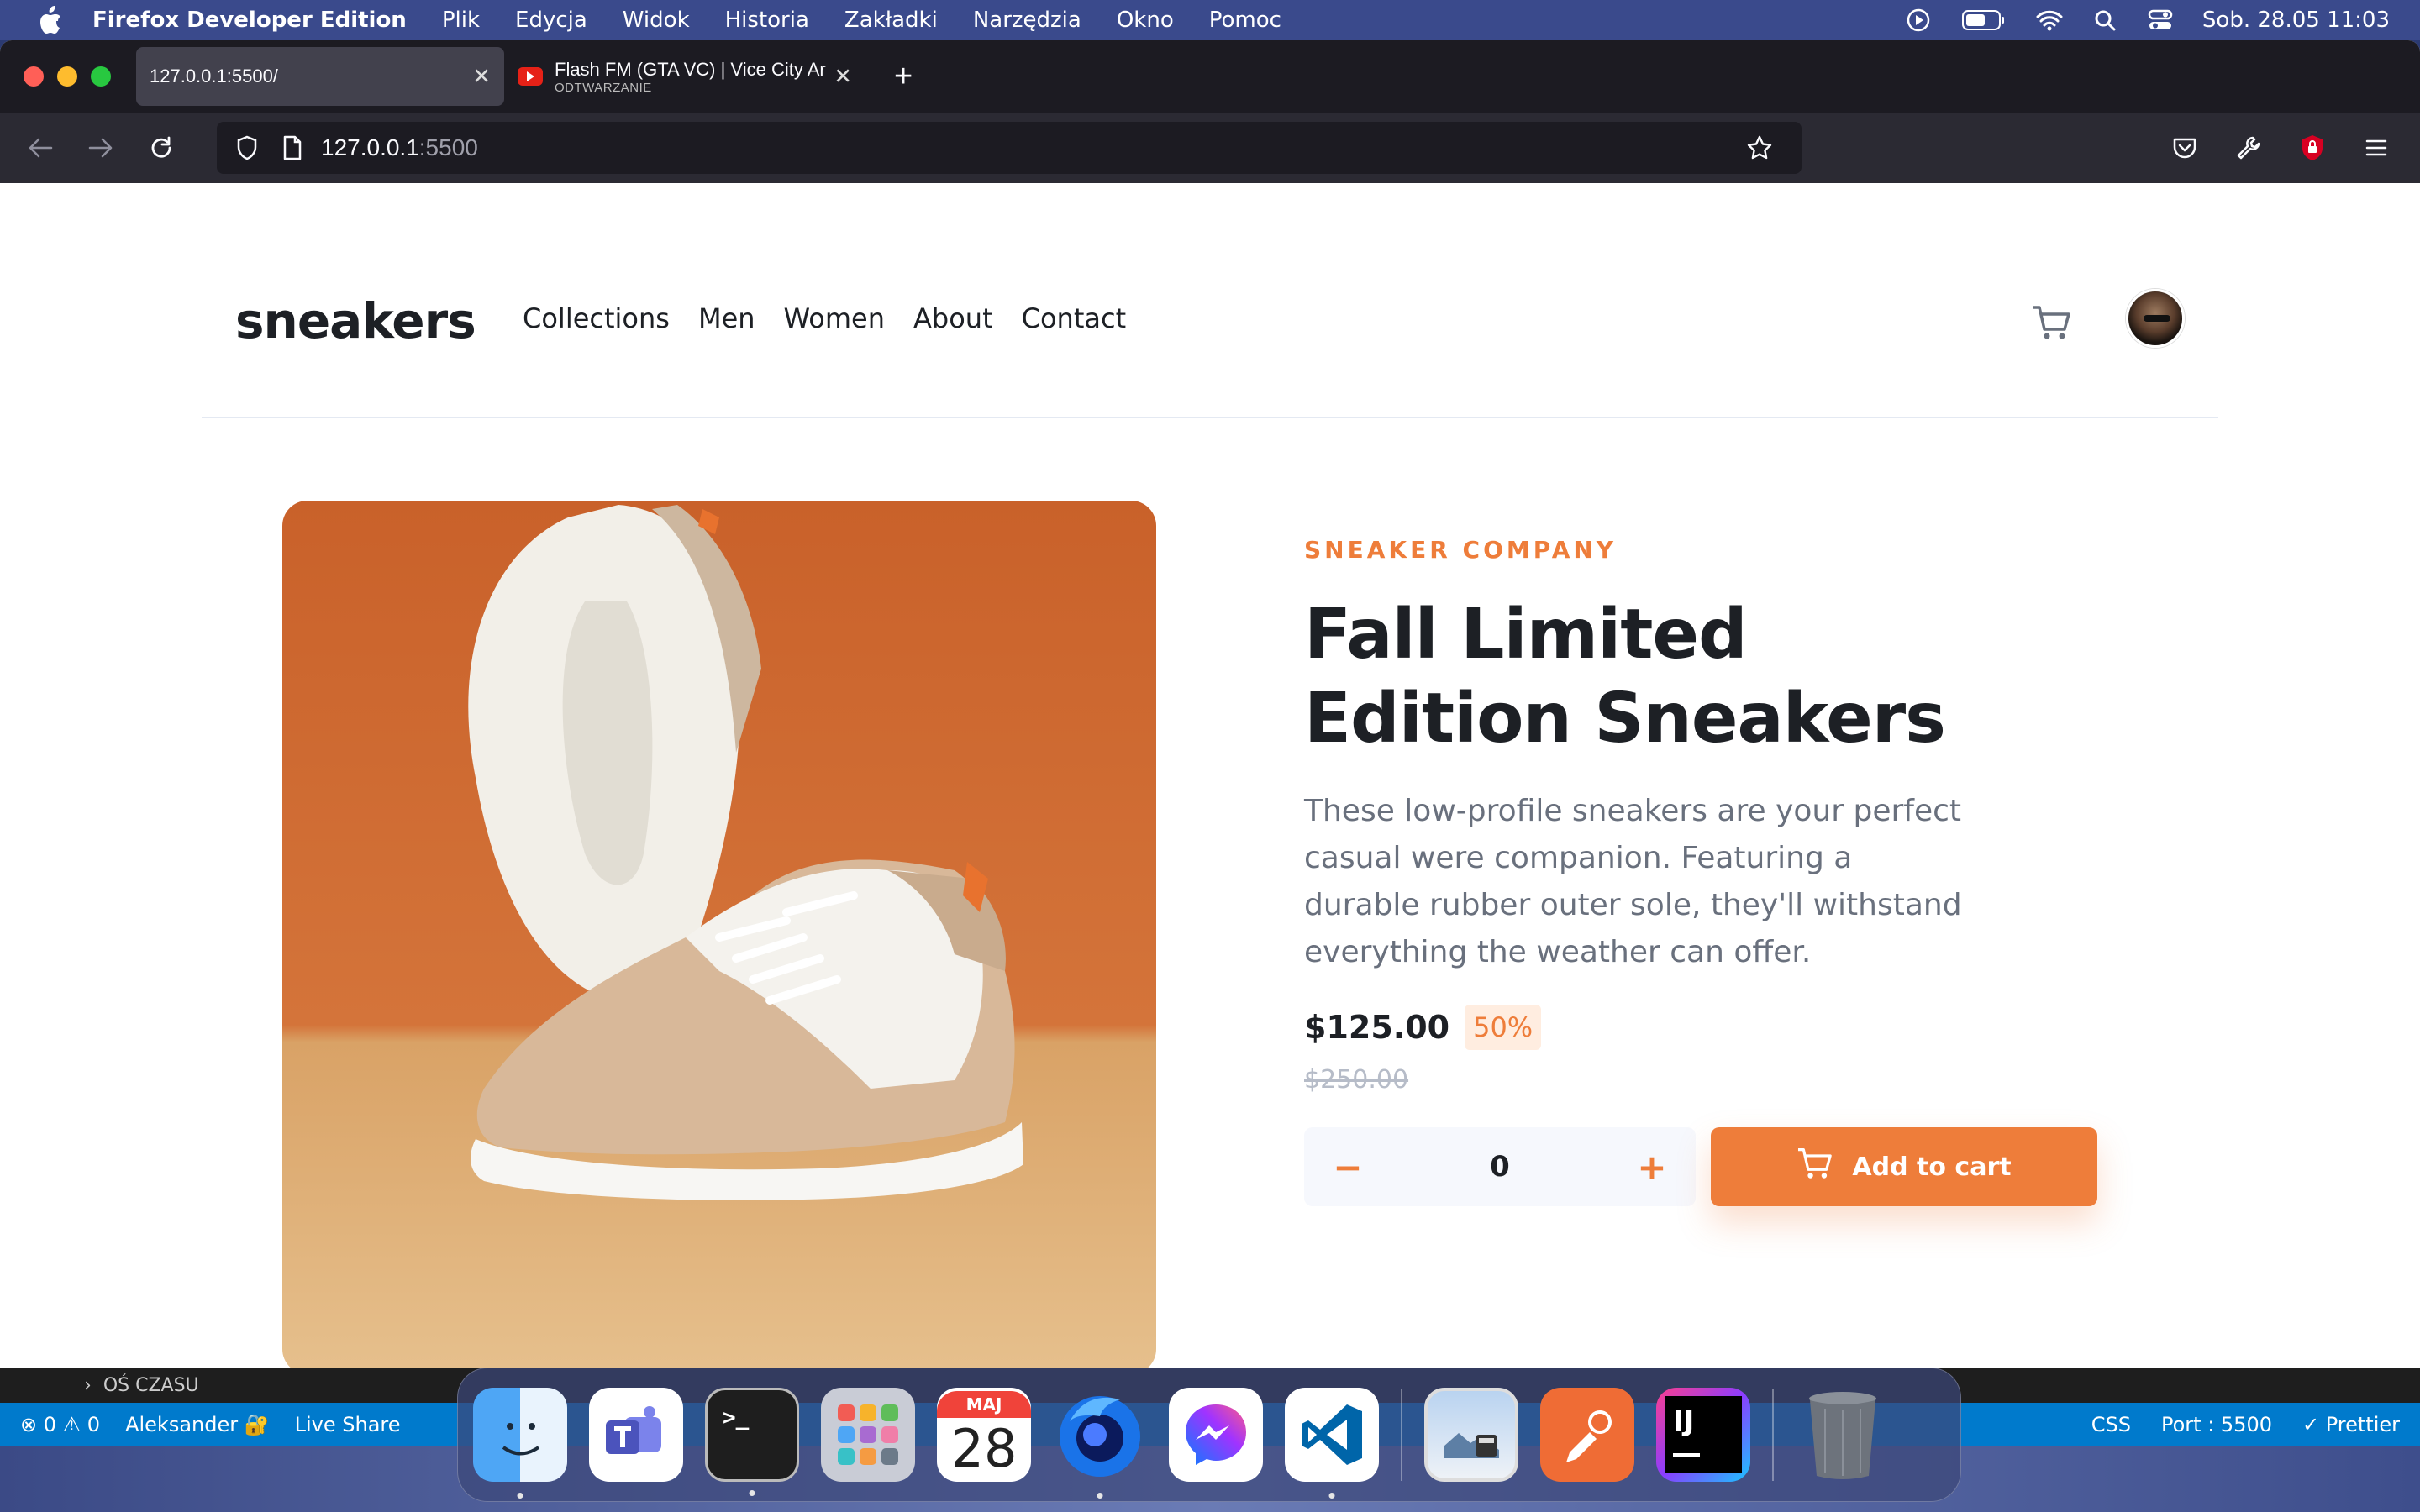 This screenshot has width=2420, height=1512. What do you see at coordinates (370, 147) in the screenshot?
I see `url-host: 127.0.0.1` at bounding box center [370, 147].